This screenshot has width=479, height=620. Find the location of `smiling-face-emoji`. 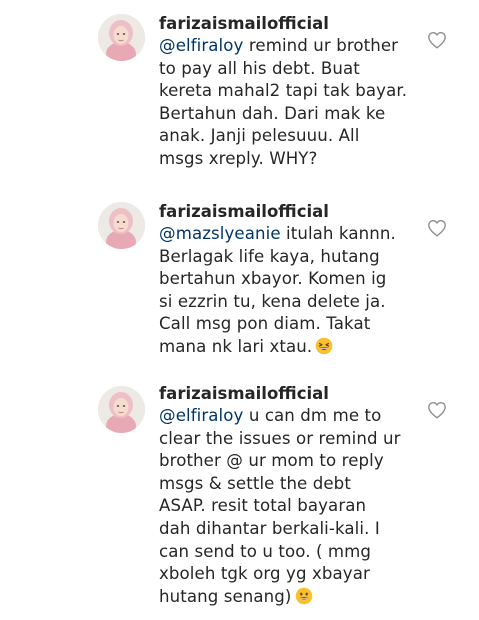

smiling-face-emoji is located at coordinates (304, 599).